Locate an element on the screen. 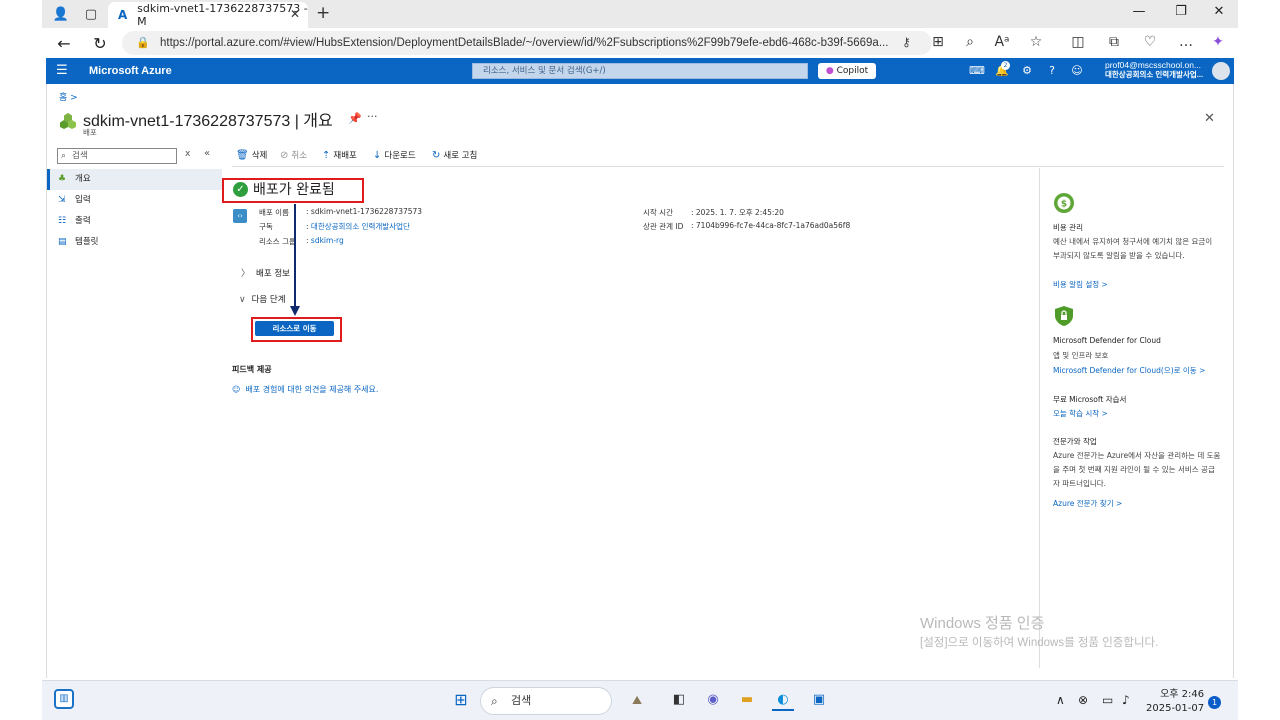  copilot-sidebar-icon: ✦ is located at coordinates (1218, 42).